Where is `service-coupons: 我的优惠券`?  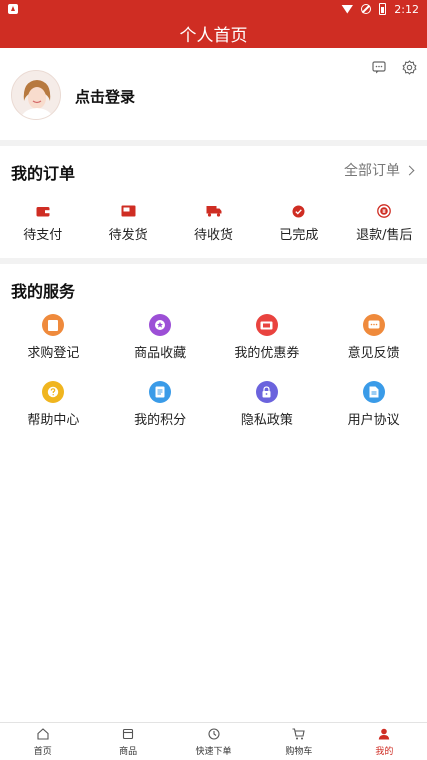
service-coupons: 我的优惠券 is located at coordinates (267, 337).